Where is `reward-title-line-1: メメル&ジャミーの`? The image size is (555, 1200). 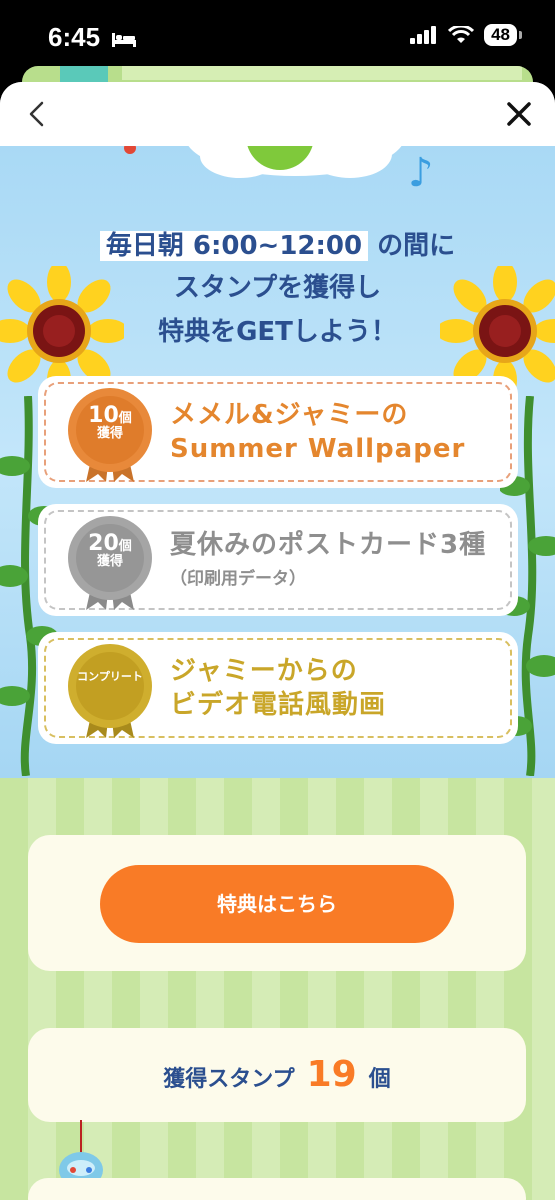
reward-title-line-1: メメル&ジャミーの is located at coordinates (289, 415).